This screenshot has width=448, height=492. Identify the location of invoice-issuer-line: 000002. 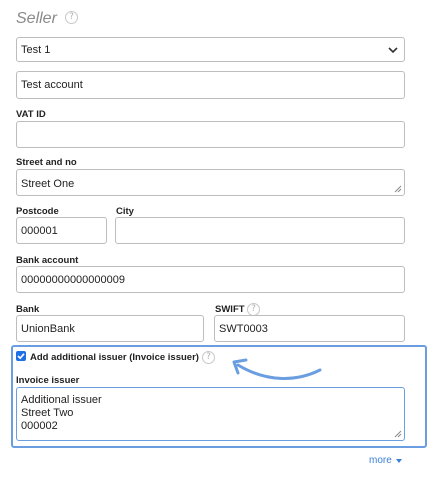
(39, 426).